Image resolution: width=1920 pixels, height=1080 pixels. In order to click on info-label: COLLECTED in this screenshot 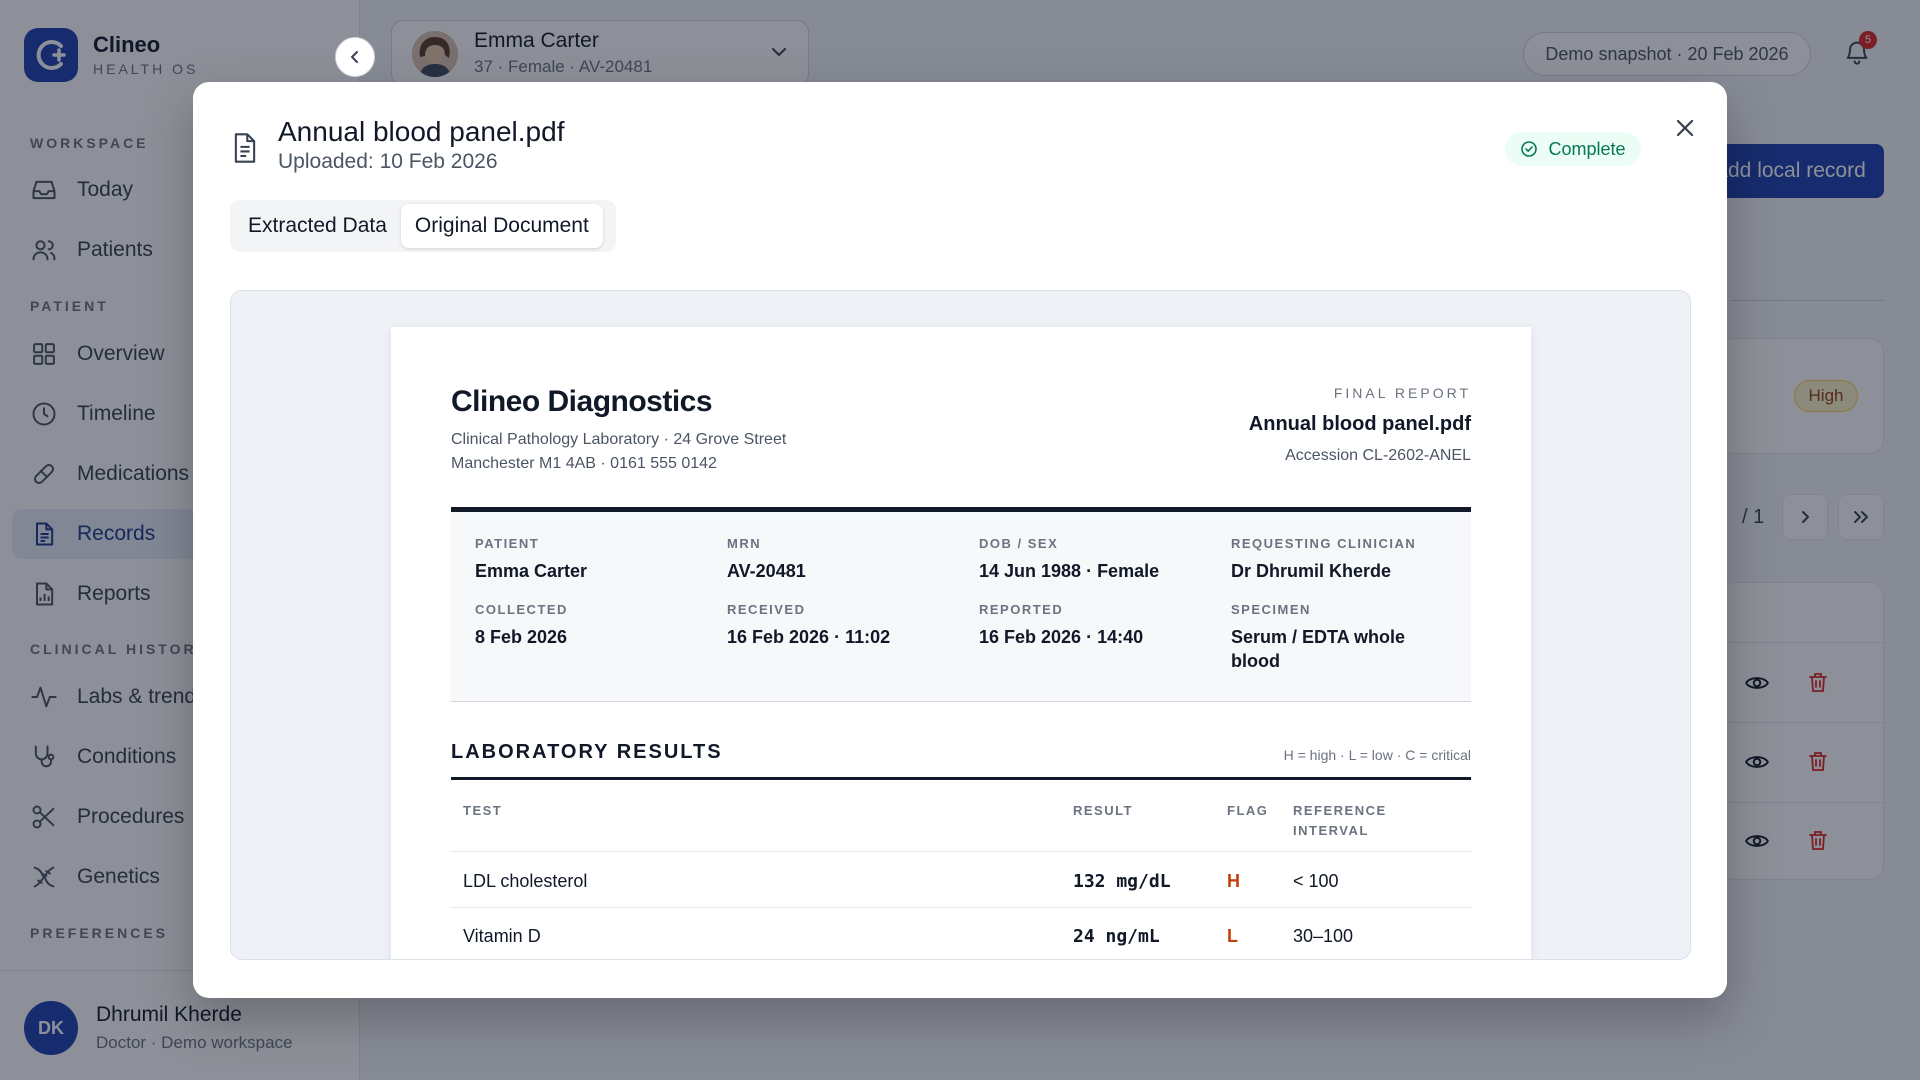, I will do `click(521, 609)`.